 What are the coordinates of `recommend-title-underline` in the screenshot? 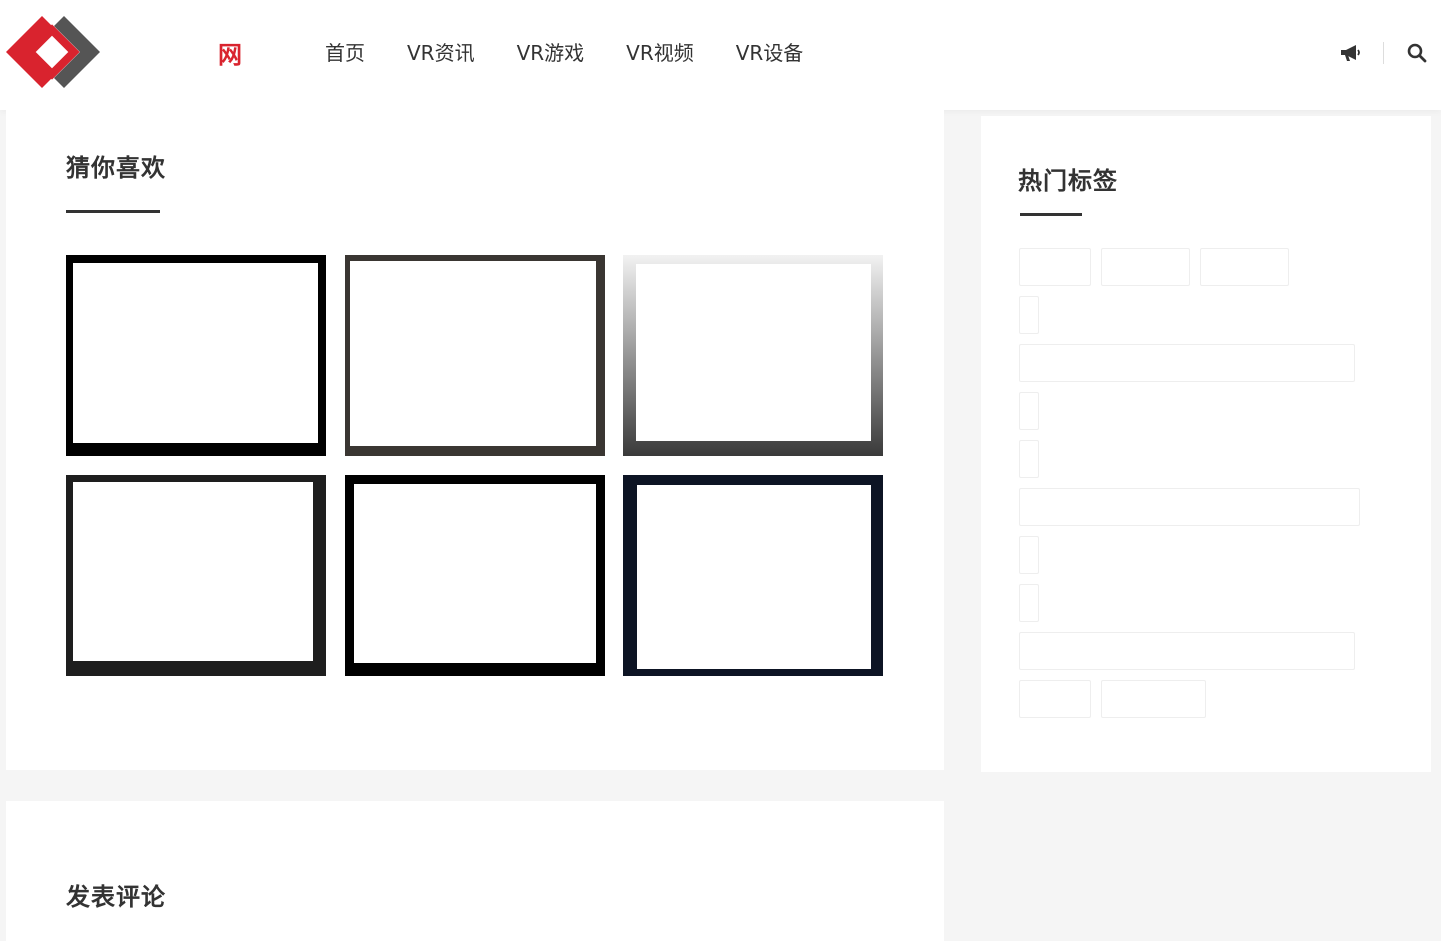 It's located at (113, 211).